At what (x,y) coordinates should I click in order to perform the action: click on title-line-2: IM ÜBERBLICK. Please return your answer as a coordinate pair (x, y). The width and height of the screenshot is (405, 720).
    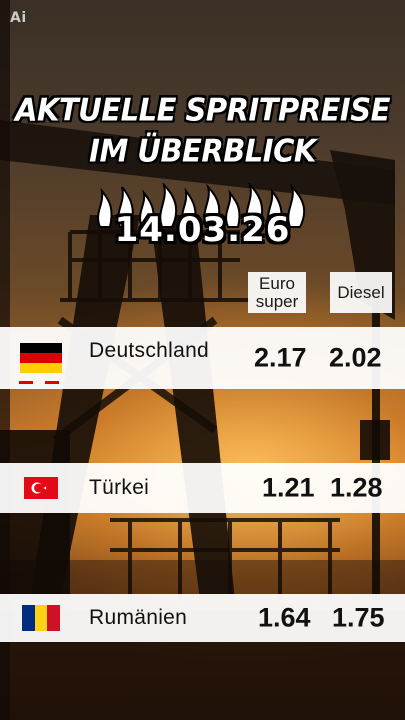
    Looking at the image, I should click on (202, 150).